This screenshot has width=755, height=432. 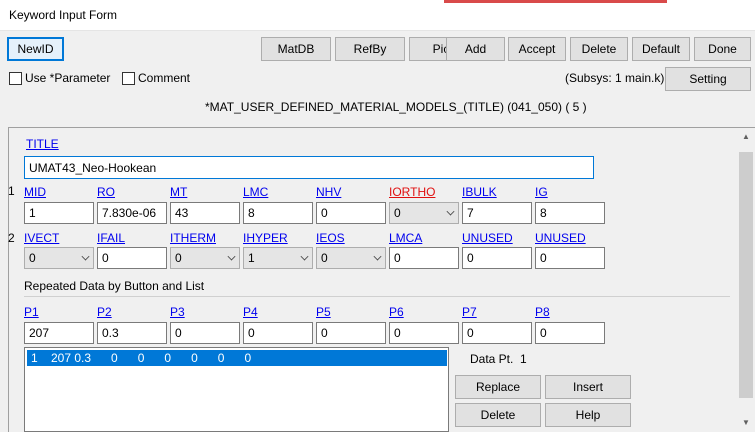 What do you see at coordinates (351, 258) in the screenshot?
I see `ieos-select: 0` at bounding box center [351, 258].